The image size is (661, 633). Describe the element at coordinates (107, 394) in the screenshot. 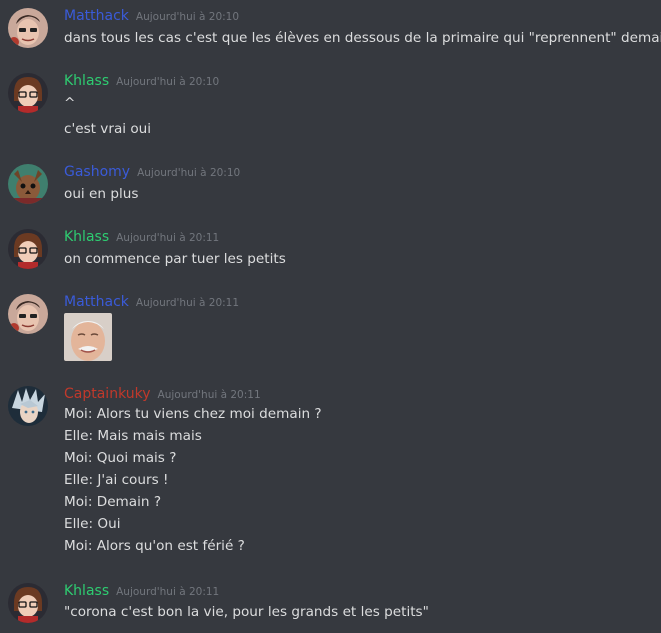

I see `author-name: Captainkuky` at that location.